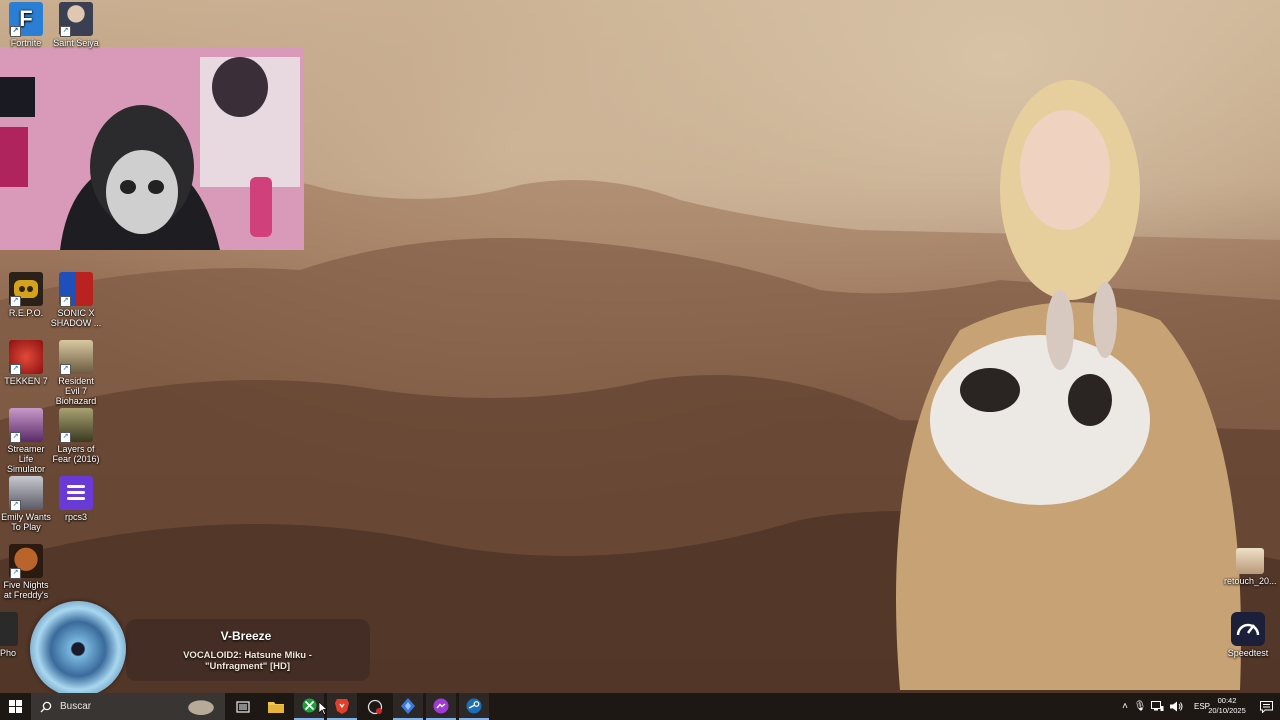 This screenshot has height=720, width=1280. Describe the element at coordinates (640, 706) in the screenshot. I see `taskbar: Buscar ˄ 🎙 ESP 00:42 20/10/2025` at that location.